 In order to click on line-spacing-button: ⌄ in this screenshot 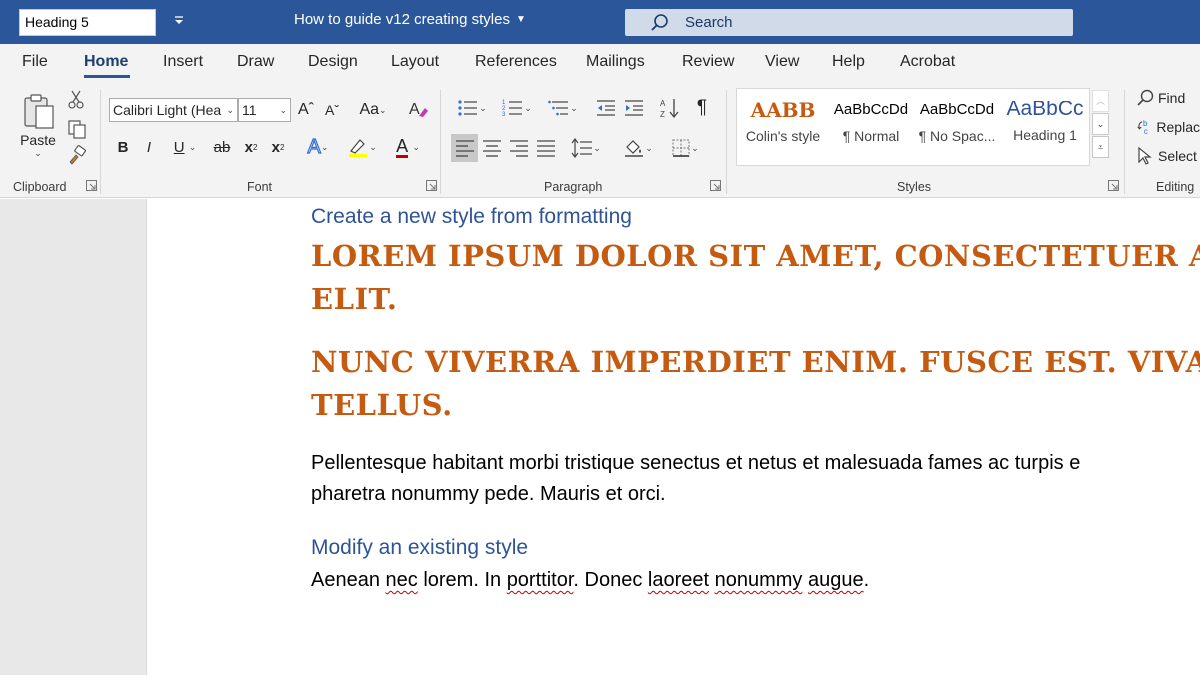, I will do `click(586, 148)`.